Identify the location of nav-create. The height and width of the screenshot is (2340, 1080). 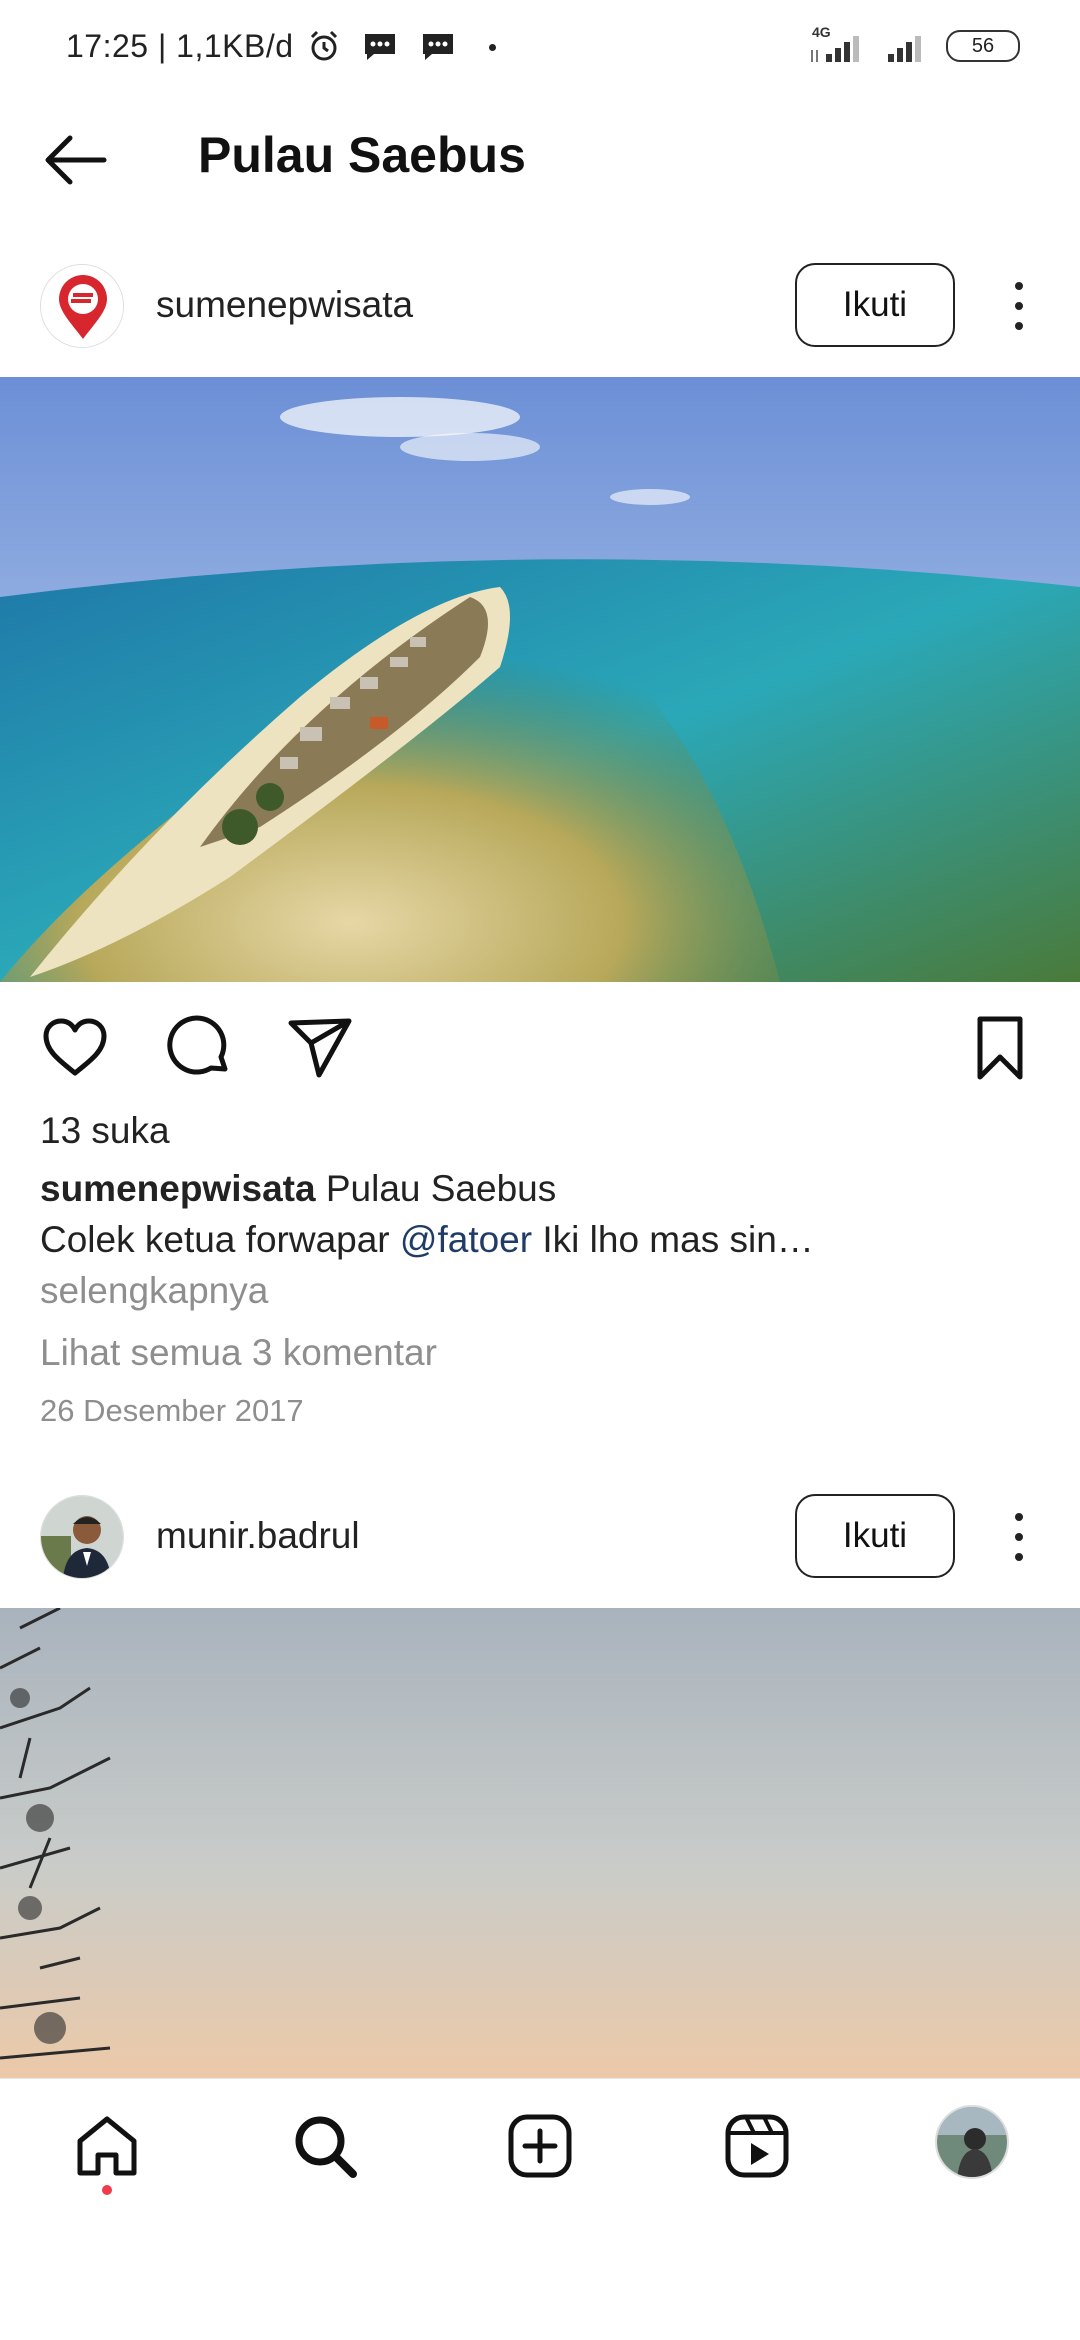
(540, 2146).